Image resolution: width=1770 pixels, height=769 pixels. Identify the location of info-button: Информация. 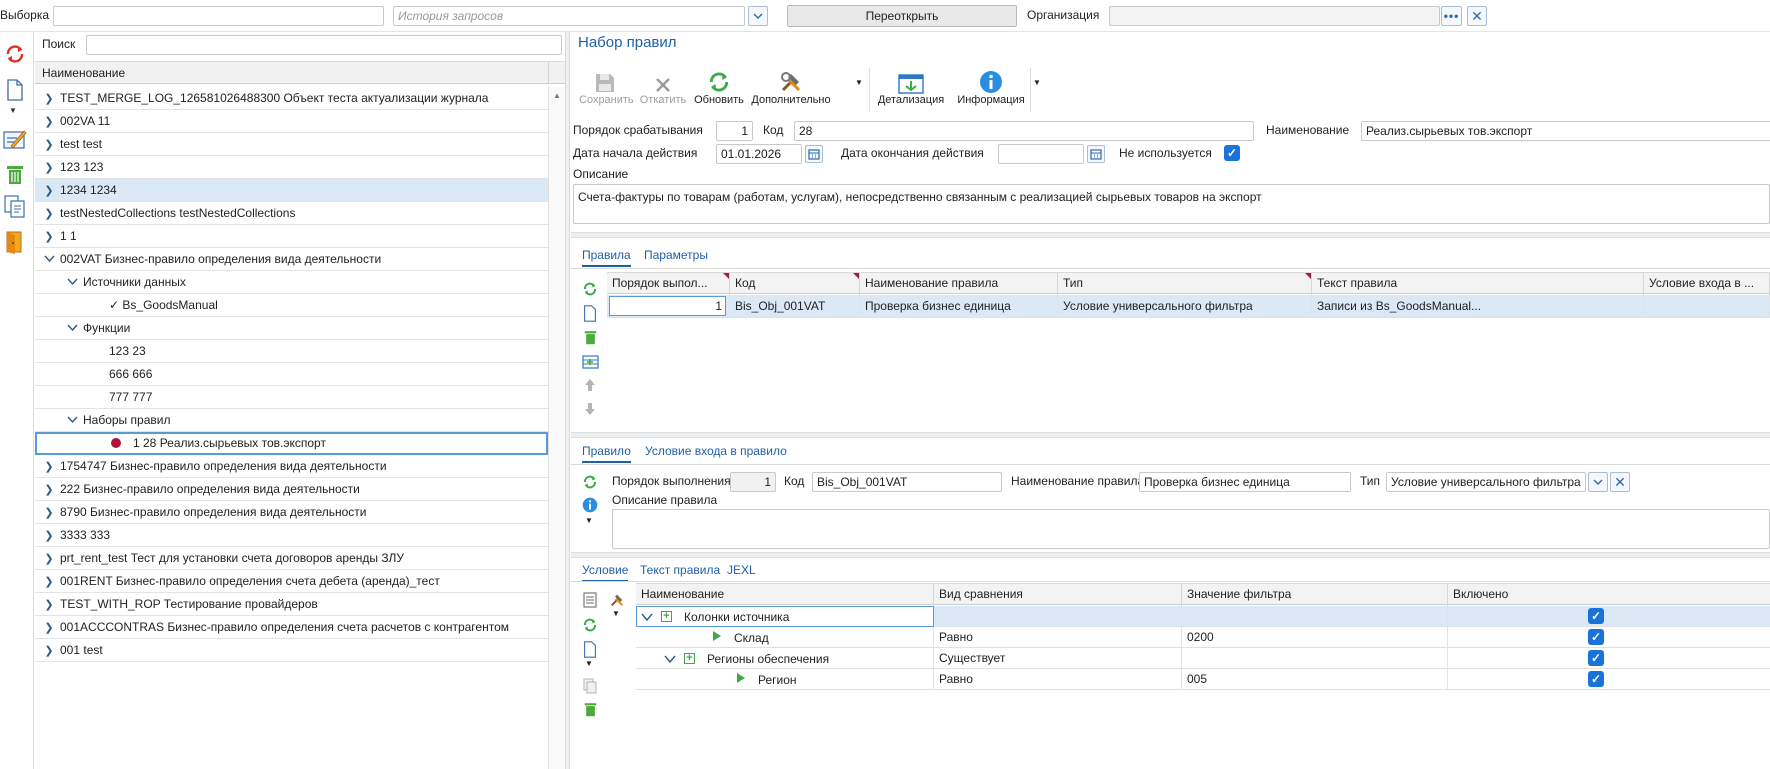
(991, 90).